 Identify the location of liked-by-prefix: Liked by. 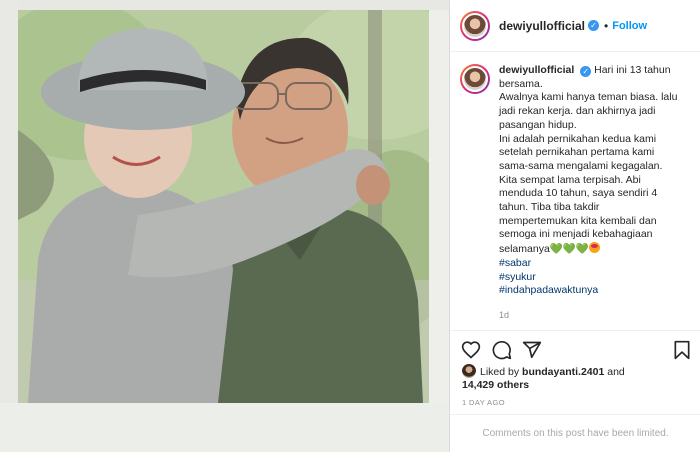
(500, 372).